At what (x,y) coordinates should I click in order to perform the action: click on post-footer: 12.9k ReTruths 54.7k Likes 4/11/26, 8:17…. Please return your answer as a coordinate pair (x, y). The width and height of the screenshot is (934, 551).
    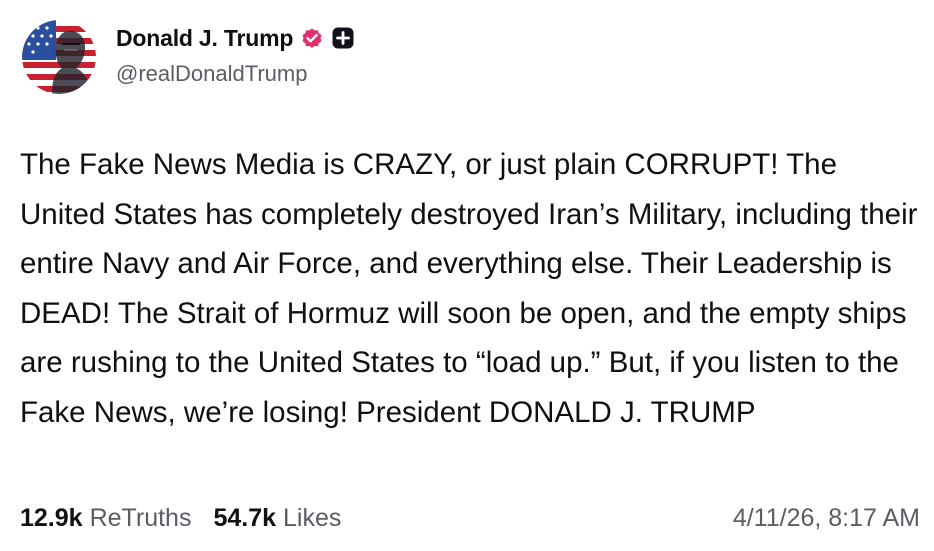
    Looking at the image, I should click on (470, 518).